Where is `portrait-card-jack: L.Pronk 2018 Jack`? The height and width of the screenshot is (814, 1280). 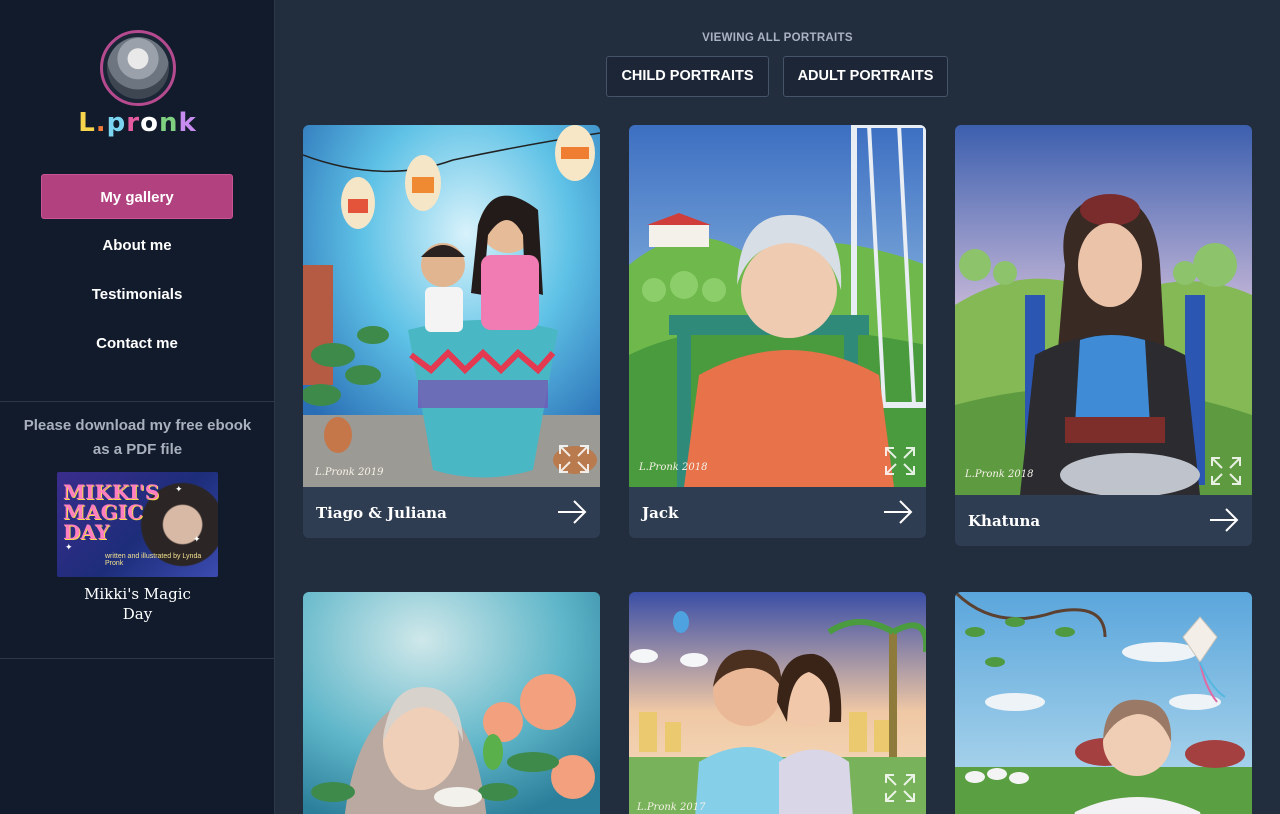
portrait-card-jack: L.Pronk 2018 Jack is located at coordinates (777, 331).